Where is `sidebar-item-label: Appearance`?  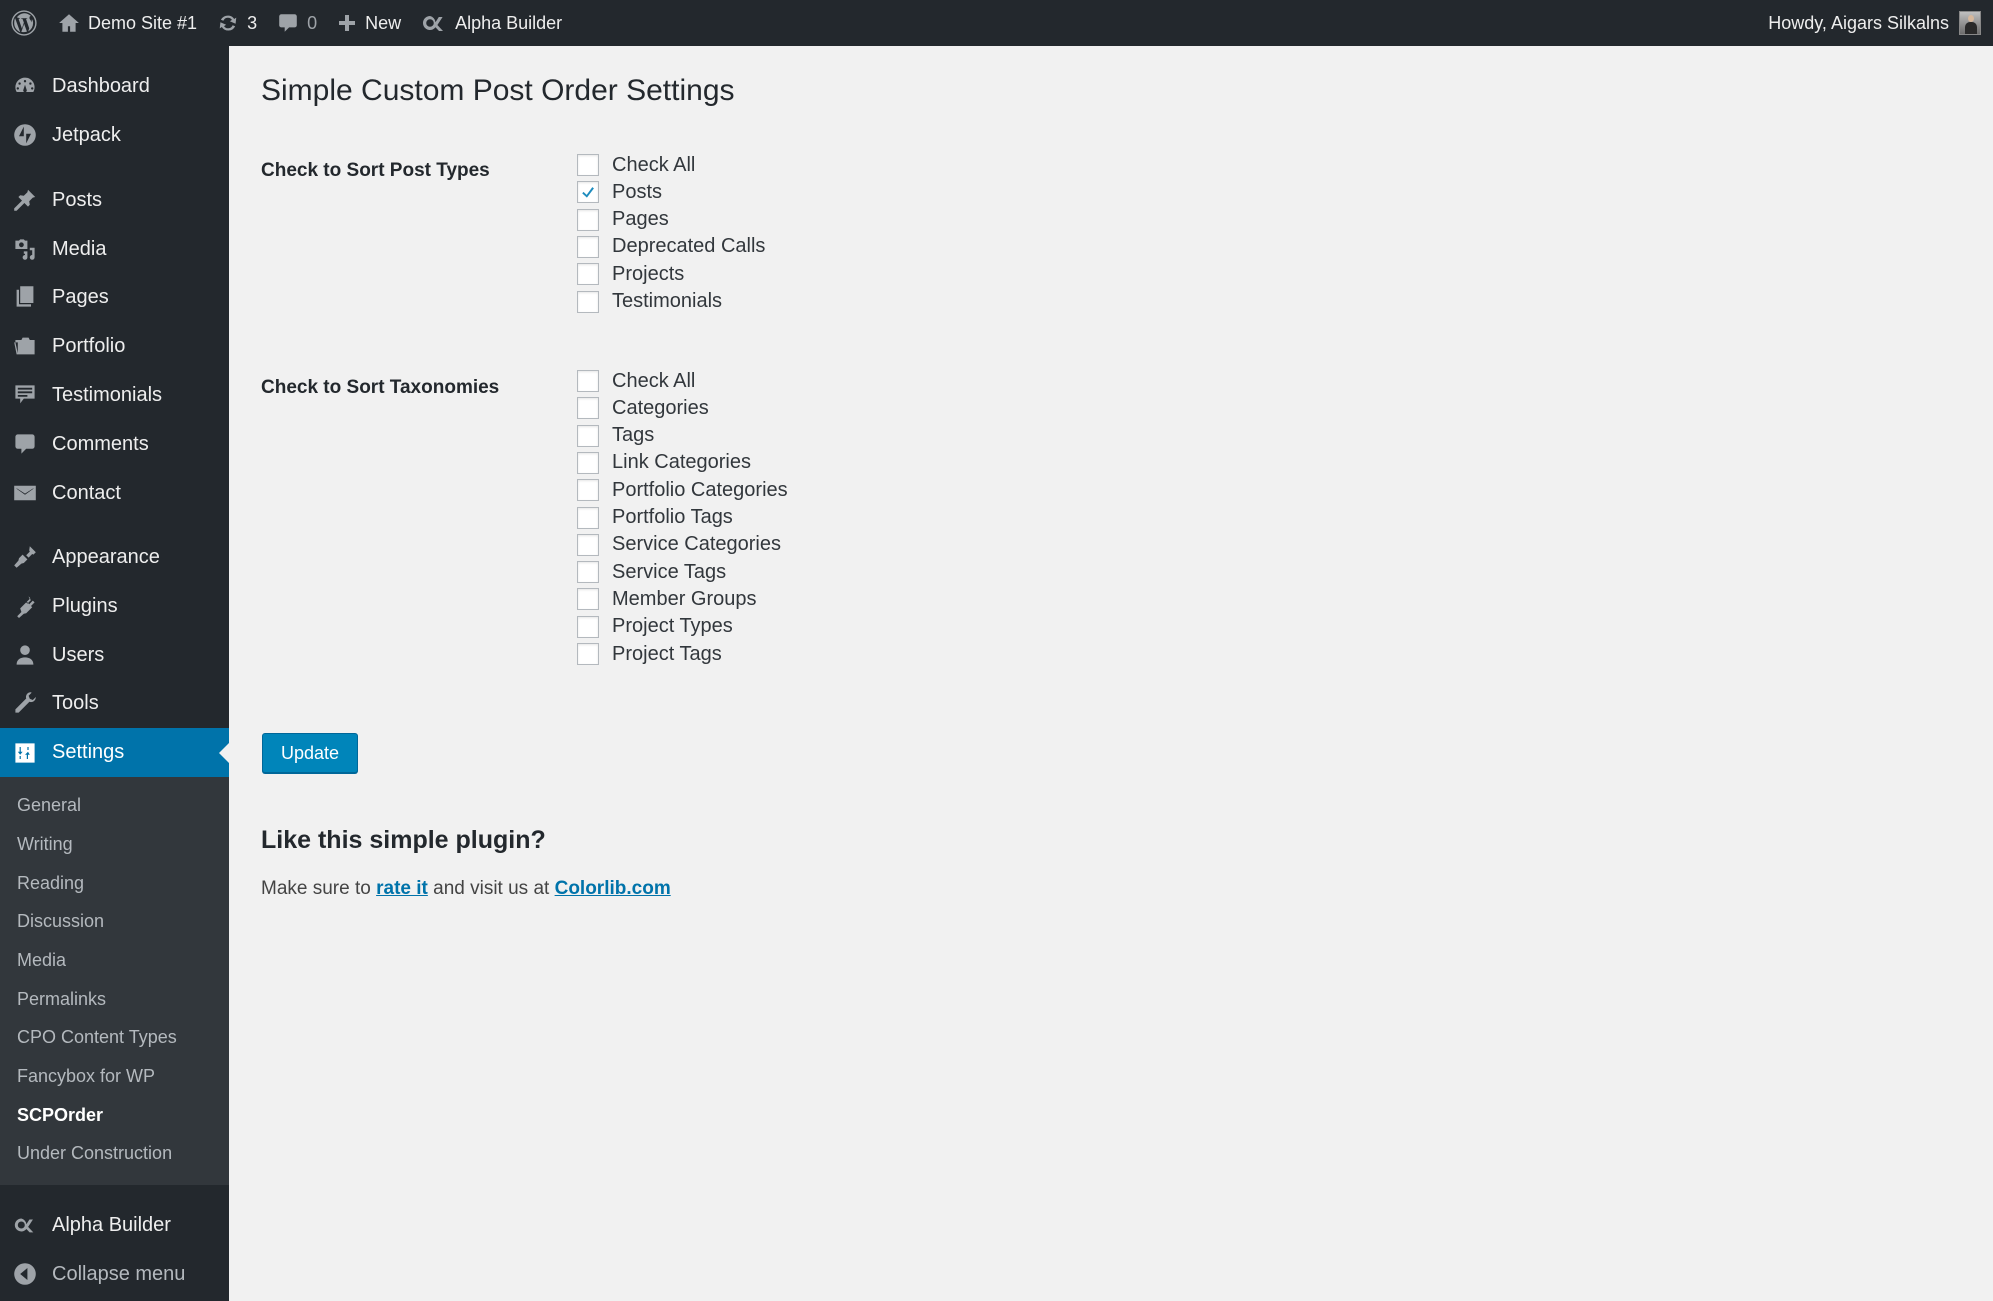 sidebar-item-label: Appearance is located at coordinates (106, 556).